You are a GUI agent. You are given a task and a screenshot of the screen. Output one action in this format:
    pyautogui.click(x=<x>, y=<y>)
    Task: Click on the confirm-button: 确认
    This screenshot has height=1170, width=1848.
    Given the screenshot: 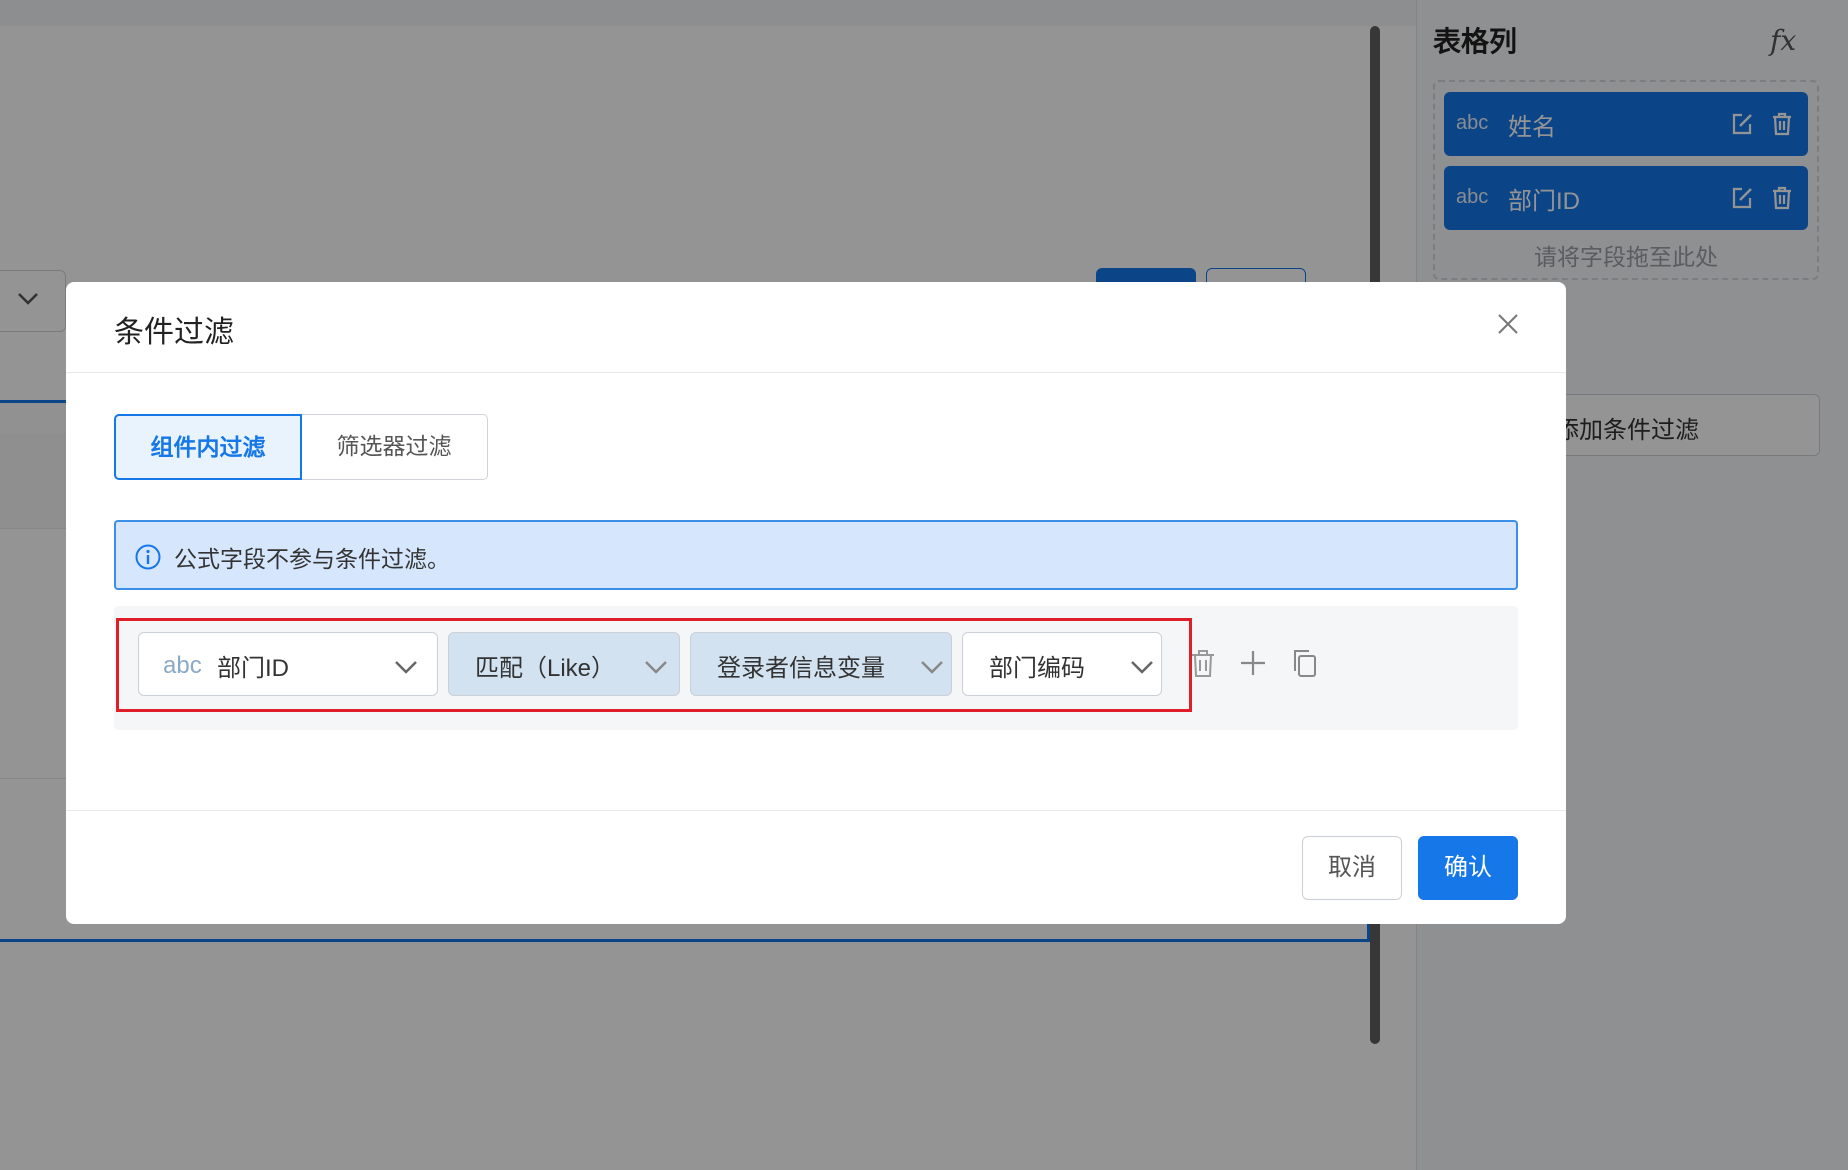 What is the action you would take?
    pyautogui.click(x=1468, y=868)
    